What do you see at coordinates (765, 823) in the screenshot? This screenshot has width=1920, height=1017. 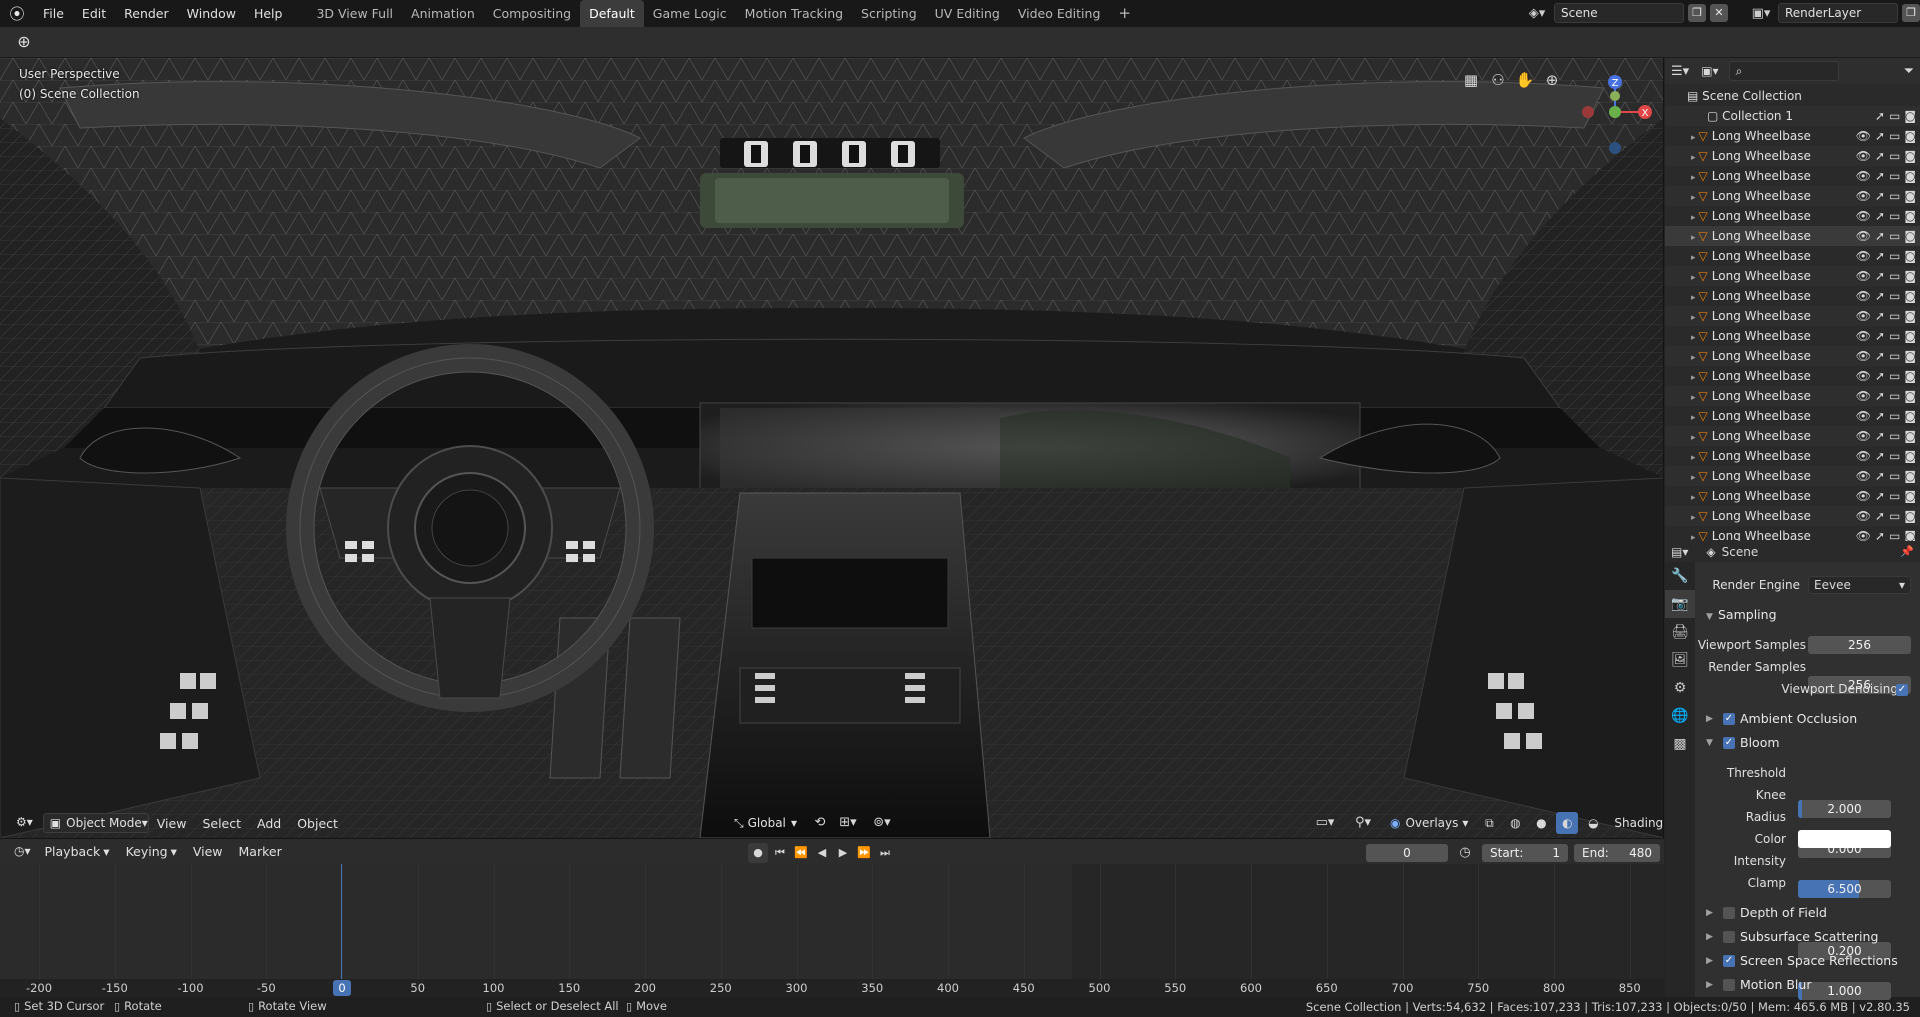 I see `orientation-selector: ⤡ Global ▾` at bounding box center [765, 823].